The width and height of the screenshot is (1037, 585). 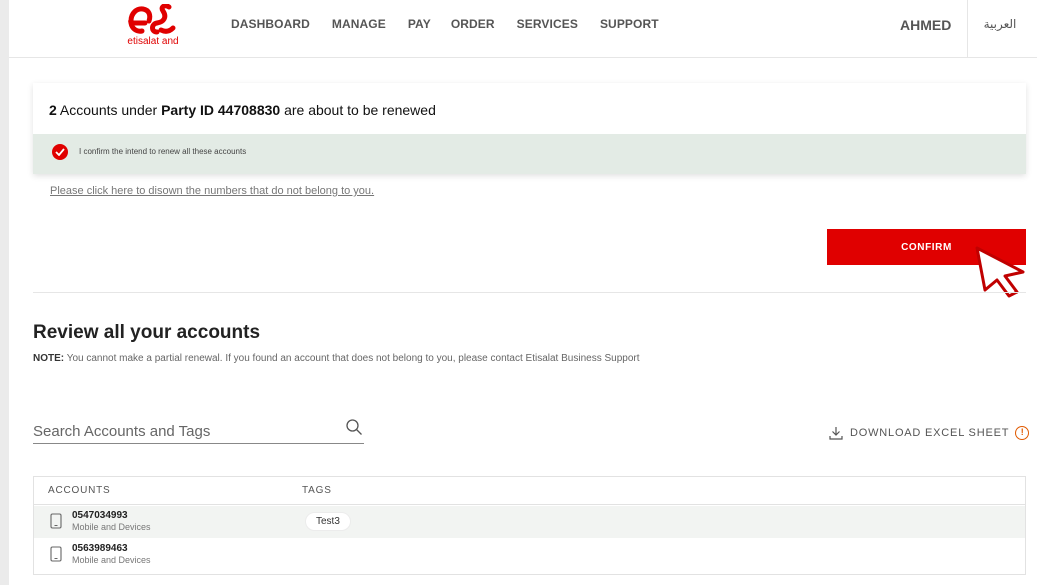 What do you see at coordinates (629, 27) in the screenshot?
I see `nav-support: SUPPORT` at bounding box center [629, 27].